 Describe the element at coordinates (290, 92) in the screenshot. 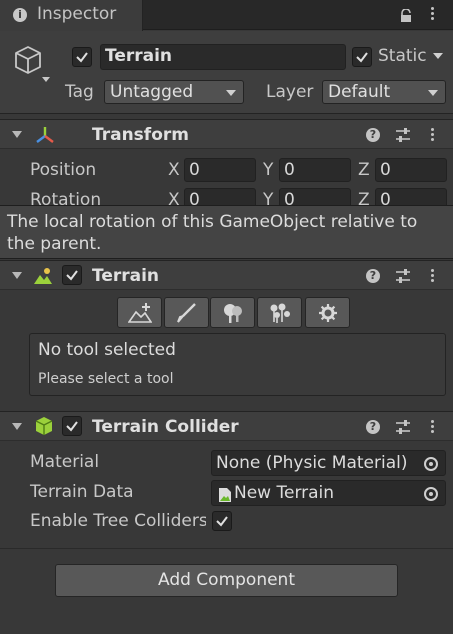

I see `layer-label: Layer` at that location.